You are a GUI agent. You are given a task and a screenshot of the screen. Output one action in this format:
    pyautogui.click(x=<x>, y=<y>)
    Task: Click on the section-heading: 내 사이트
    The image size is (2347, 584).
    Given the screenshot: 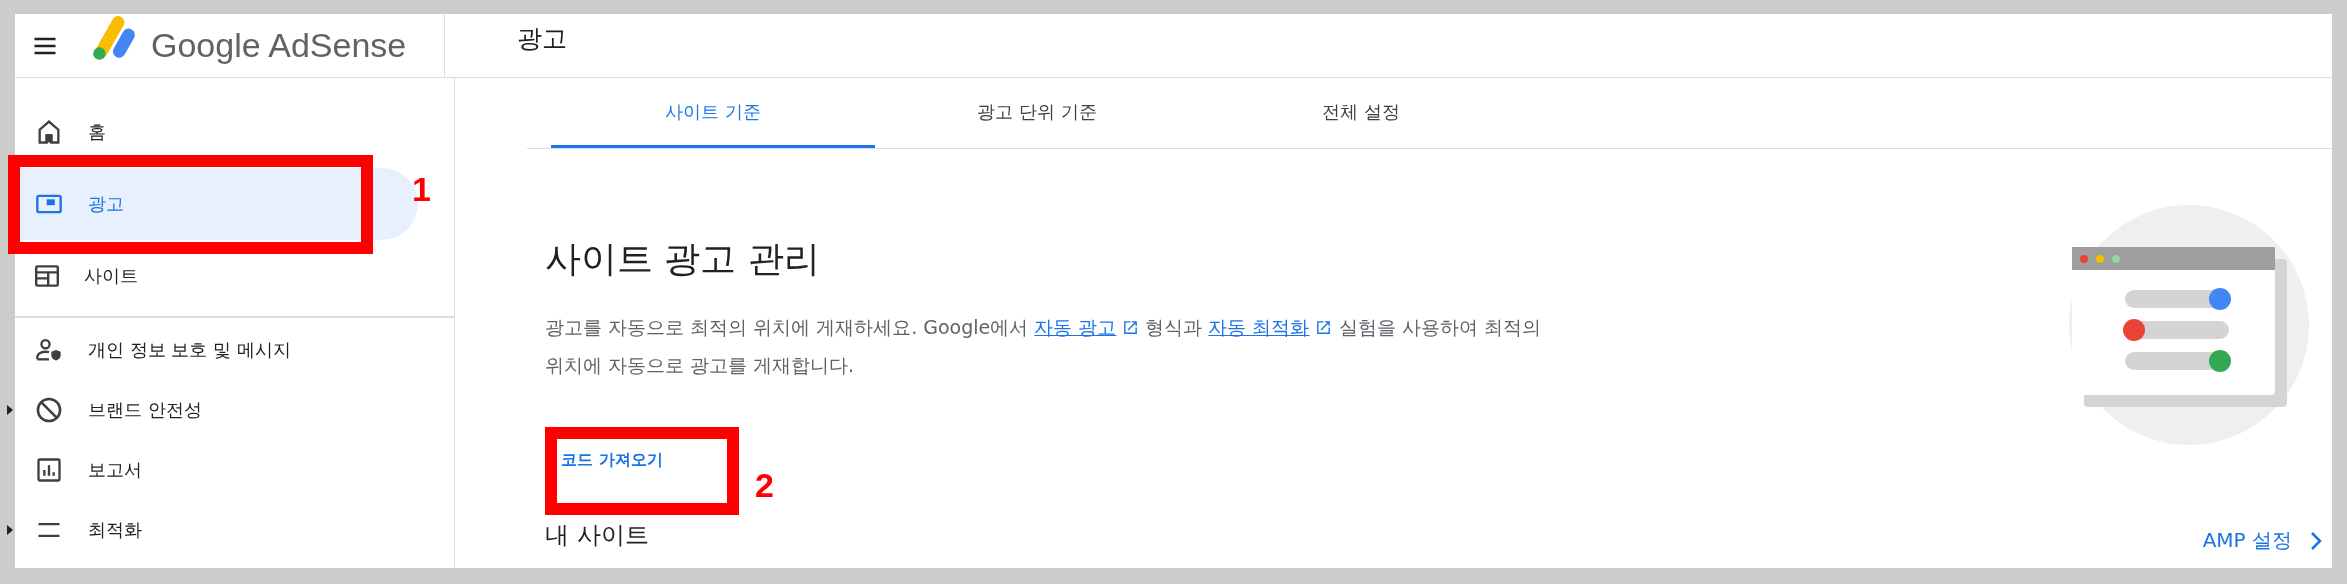 What is the action you would take?
    pyautogui.click(x=597, y=535)
    